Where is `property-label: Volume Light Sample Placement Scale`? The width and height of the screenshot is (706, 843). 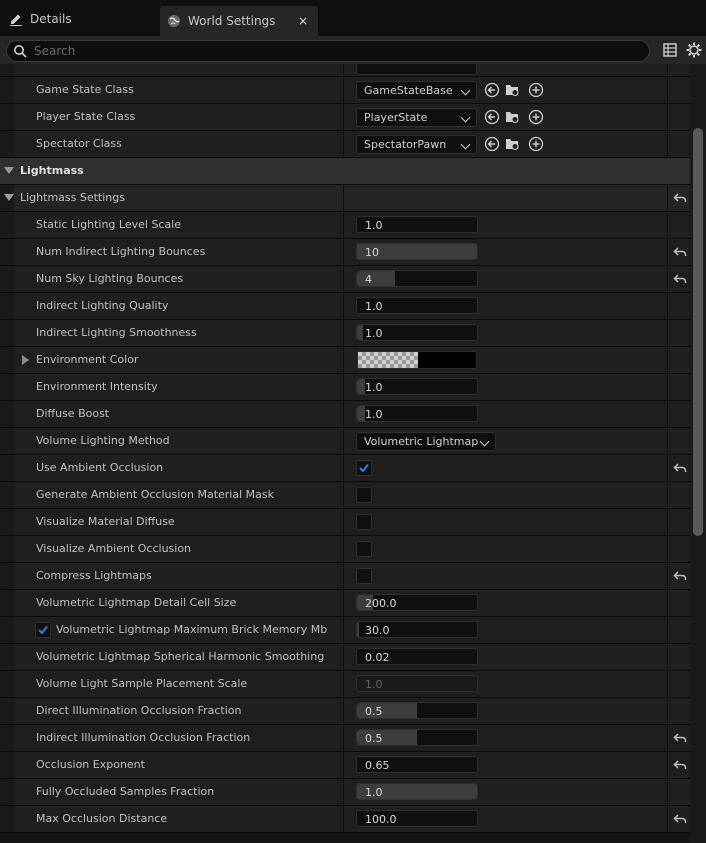
property-label: Volume Light Sample Placement Scale is located at coordinates (142, 683).